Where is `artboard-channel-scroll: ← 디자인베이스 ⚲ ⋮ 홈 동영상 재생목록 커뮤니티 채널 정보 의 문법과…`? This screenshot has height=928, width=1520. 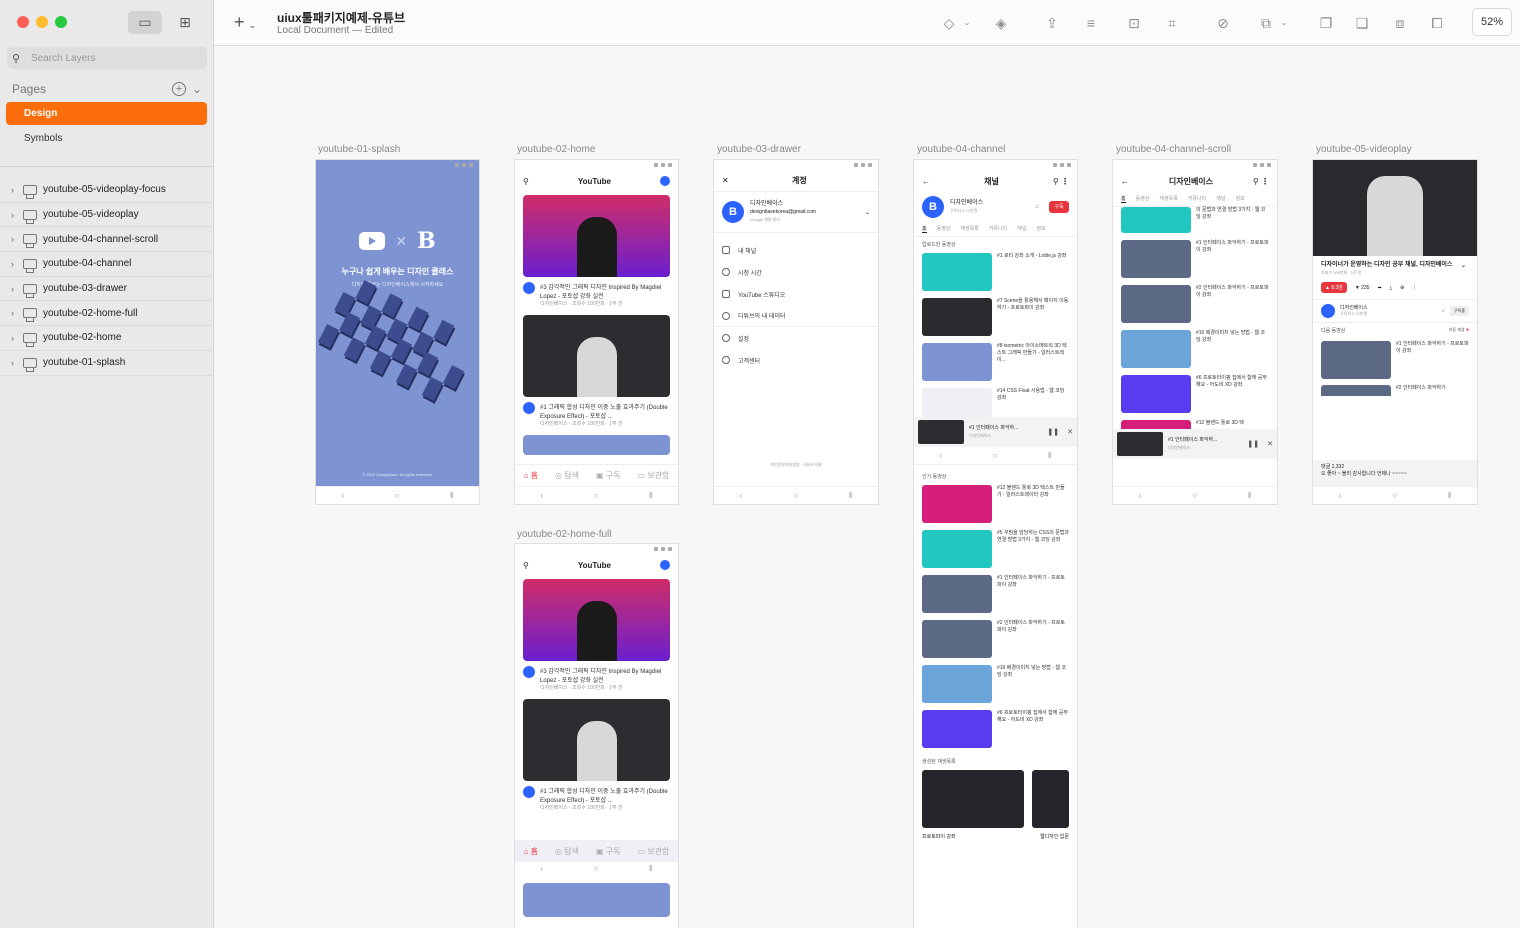 artboard-channel-scroll: ← 디자인베이스 ⚲ ⋮ 홈 동영상 재생목록 커뮤니티 채널 정보 의 문법과… is located at coordinates (1195, 332).